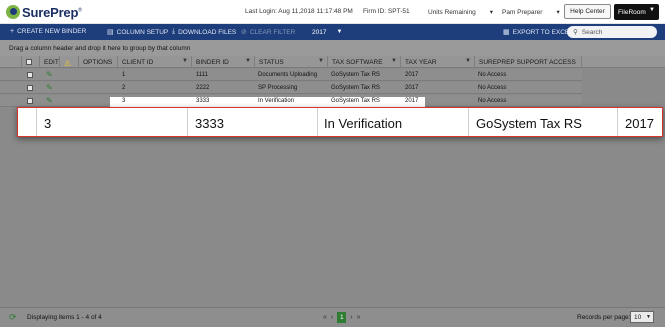 The height and width of the screenshot is (327, 665). Describe the element at coordinates (50, 62) in the screenshot. I see `col-header-edit: EDIT` at that location.